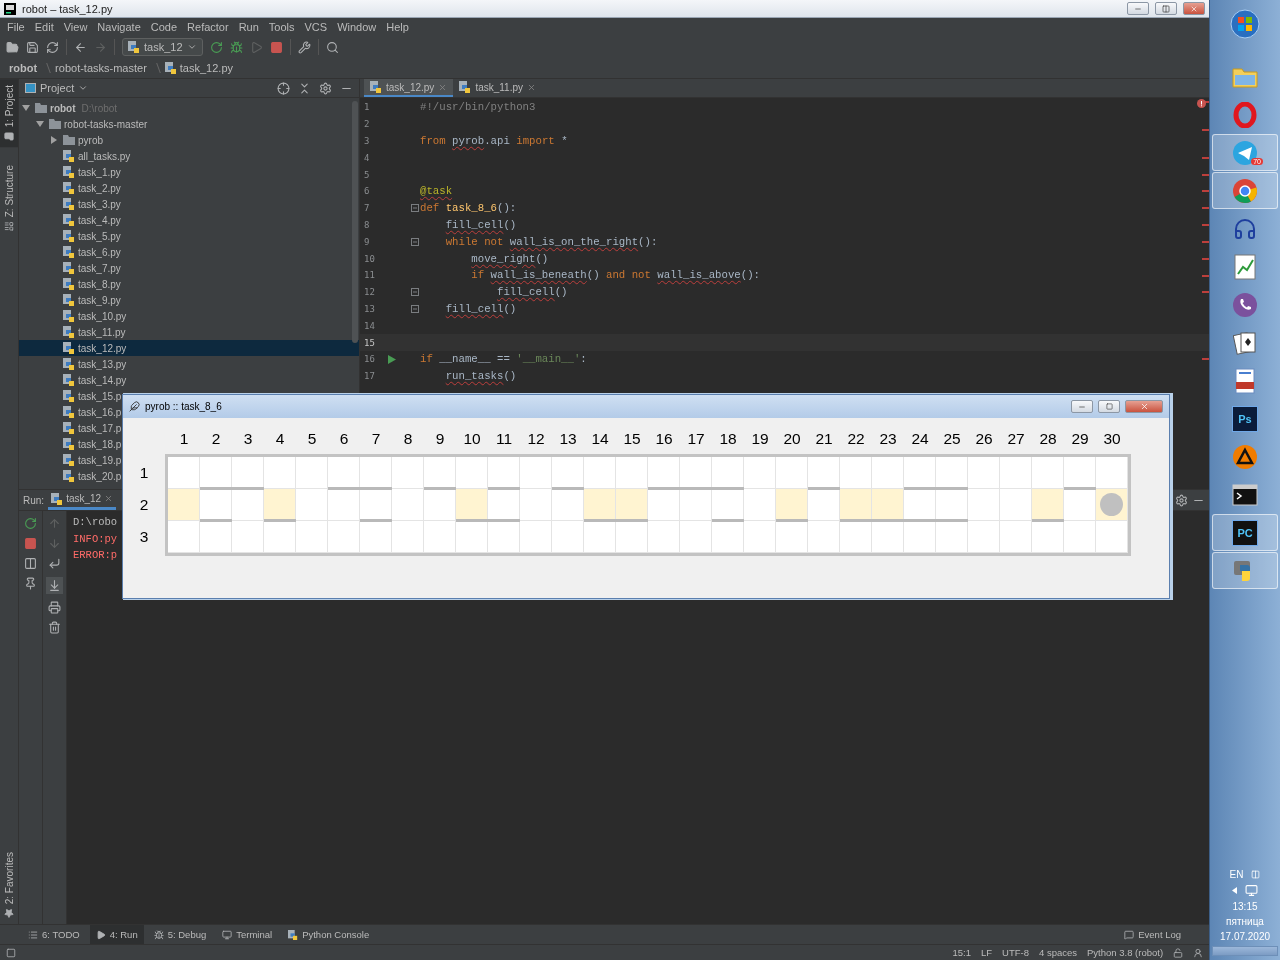 The image size is (1280, 960). What do you see at coordinates (30, 563) in the screenshot?
I see `layout-icon` at bounding box center [30, 563].